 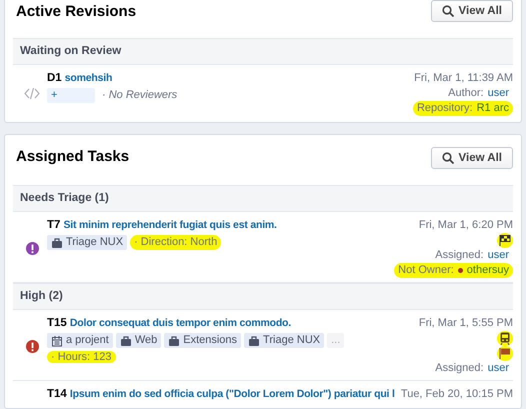 What do you see at coordinates (54, 78) in the screenshot?
I see `item-id: D1` at bounding box center [54, 78].